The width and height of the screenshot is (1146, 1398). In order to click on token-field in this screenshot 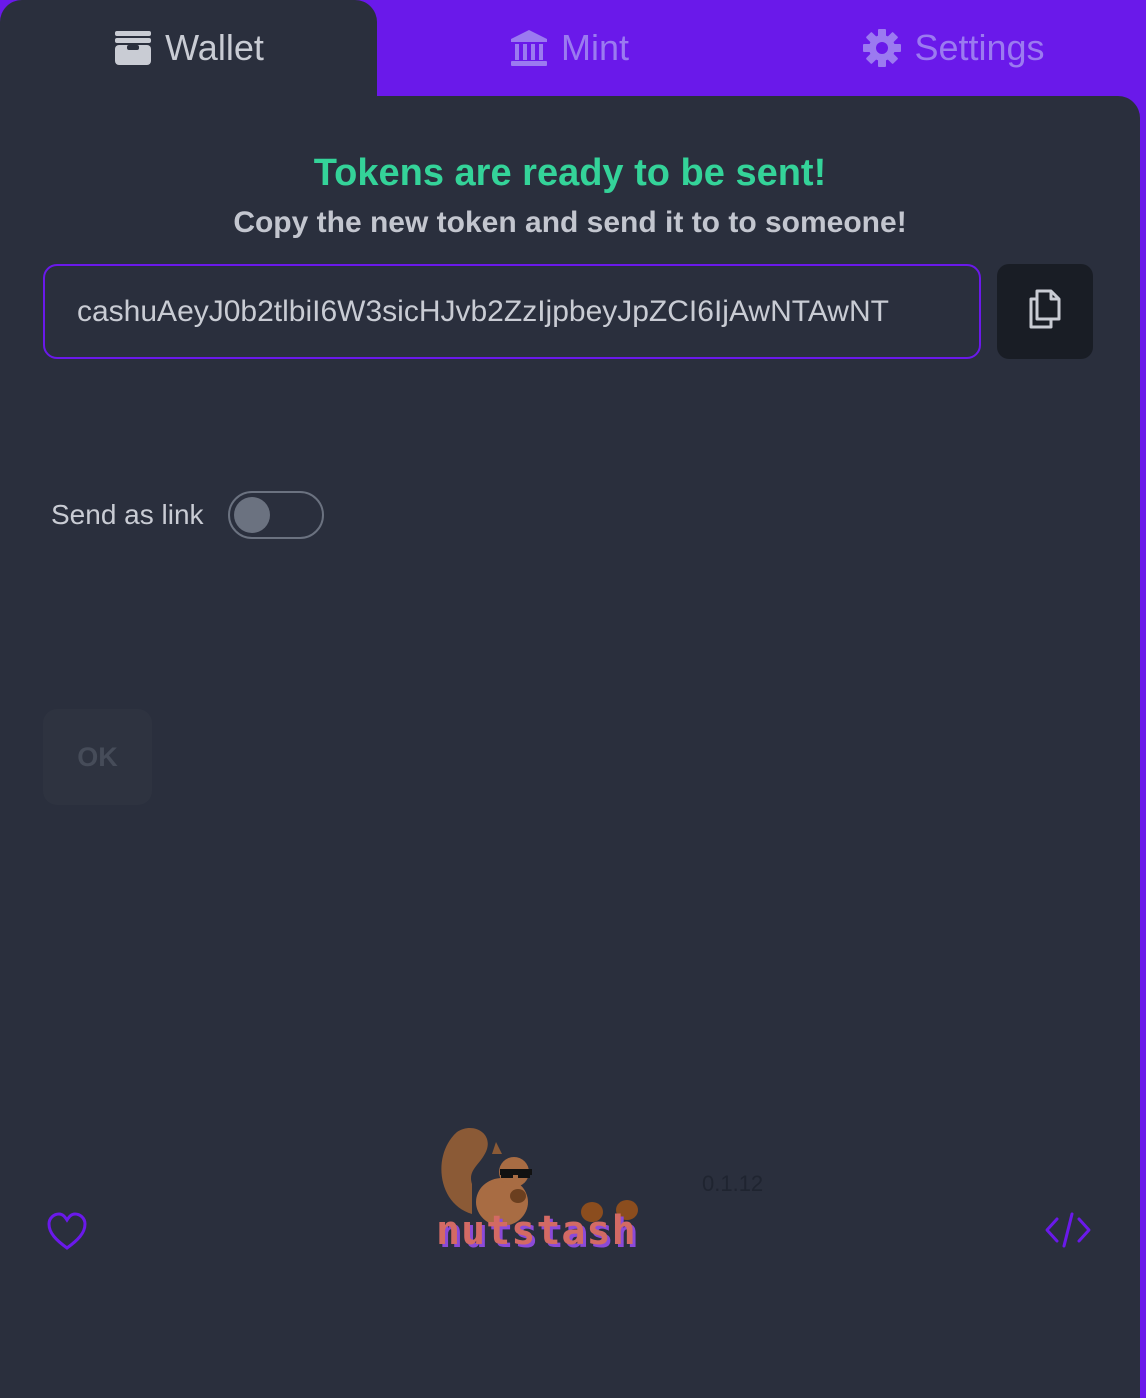, I will do `click(512, 311)`.